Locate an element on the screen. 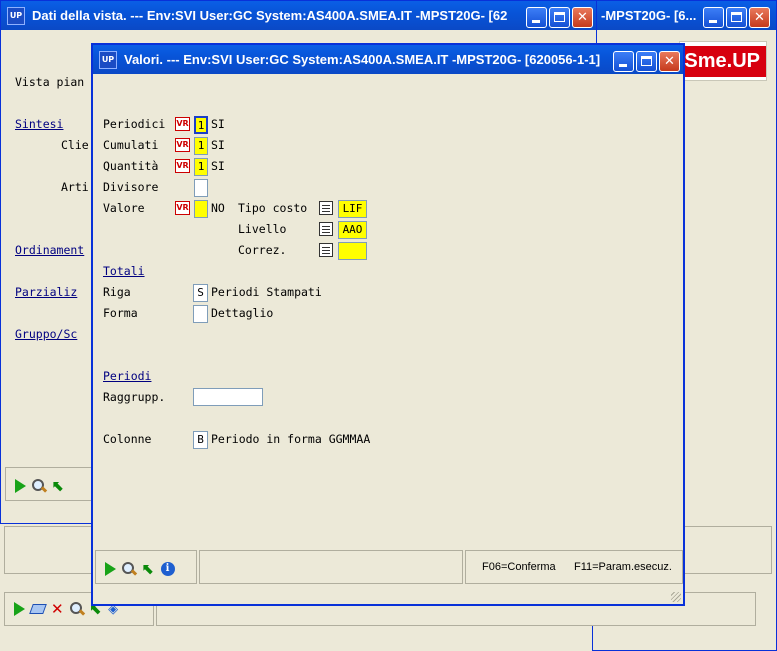 The image size is (777, 651). quantita-input: 1 is located at coordinates (201, 167).